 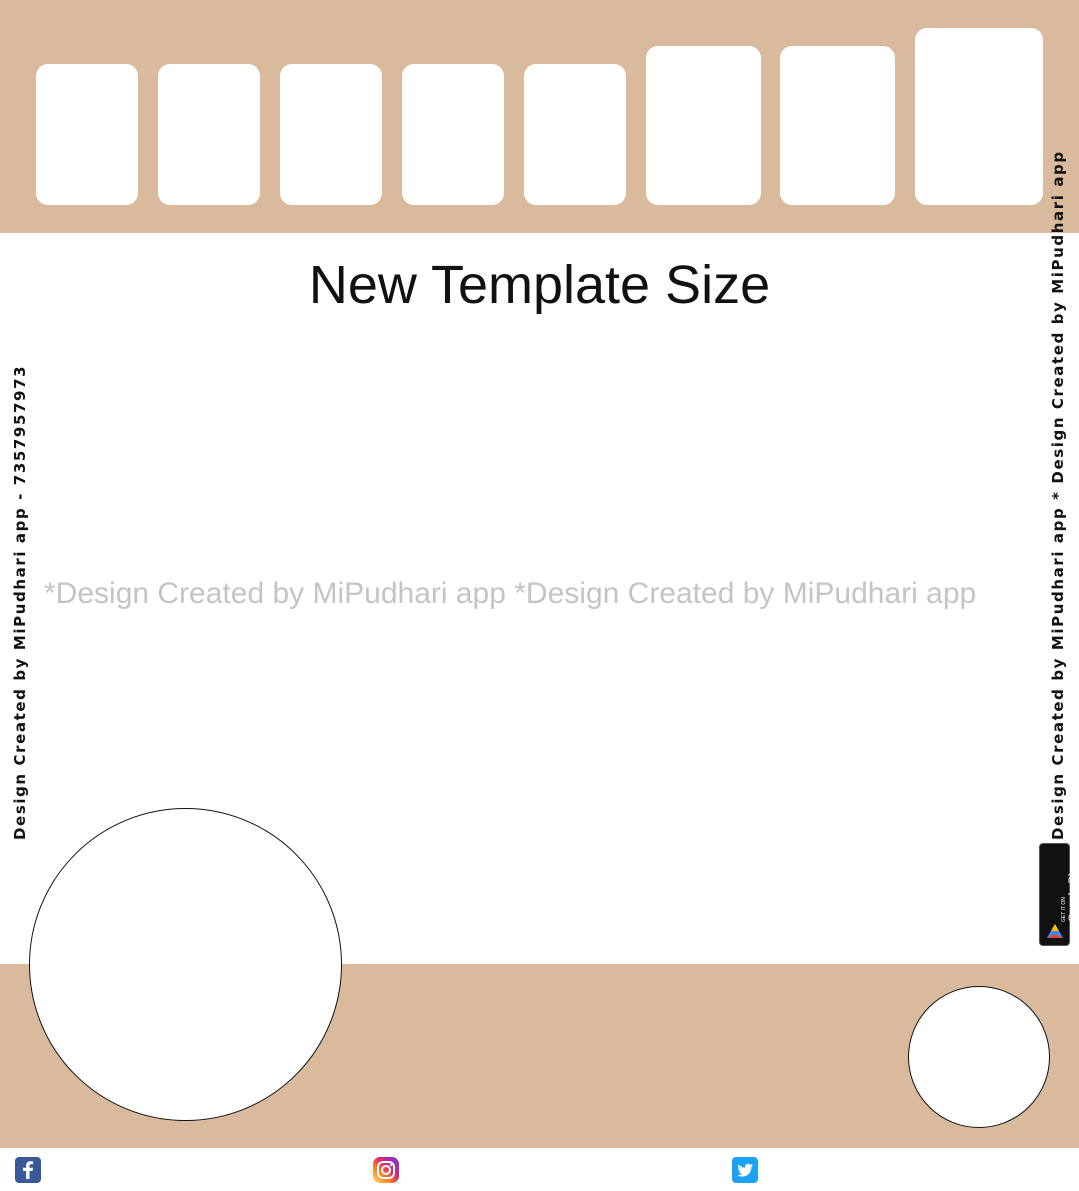 I want to click on google-play-badge-text: GET IT ON Google Play, so click(x=1070, y=892).